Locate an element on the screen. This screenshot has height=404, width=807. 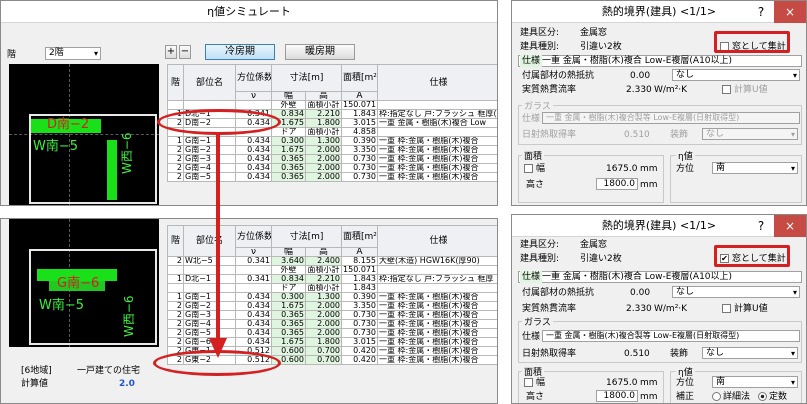
table-cell: 2.000 is located at coordinates (323, 159).